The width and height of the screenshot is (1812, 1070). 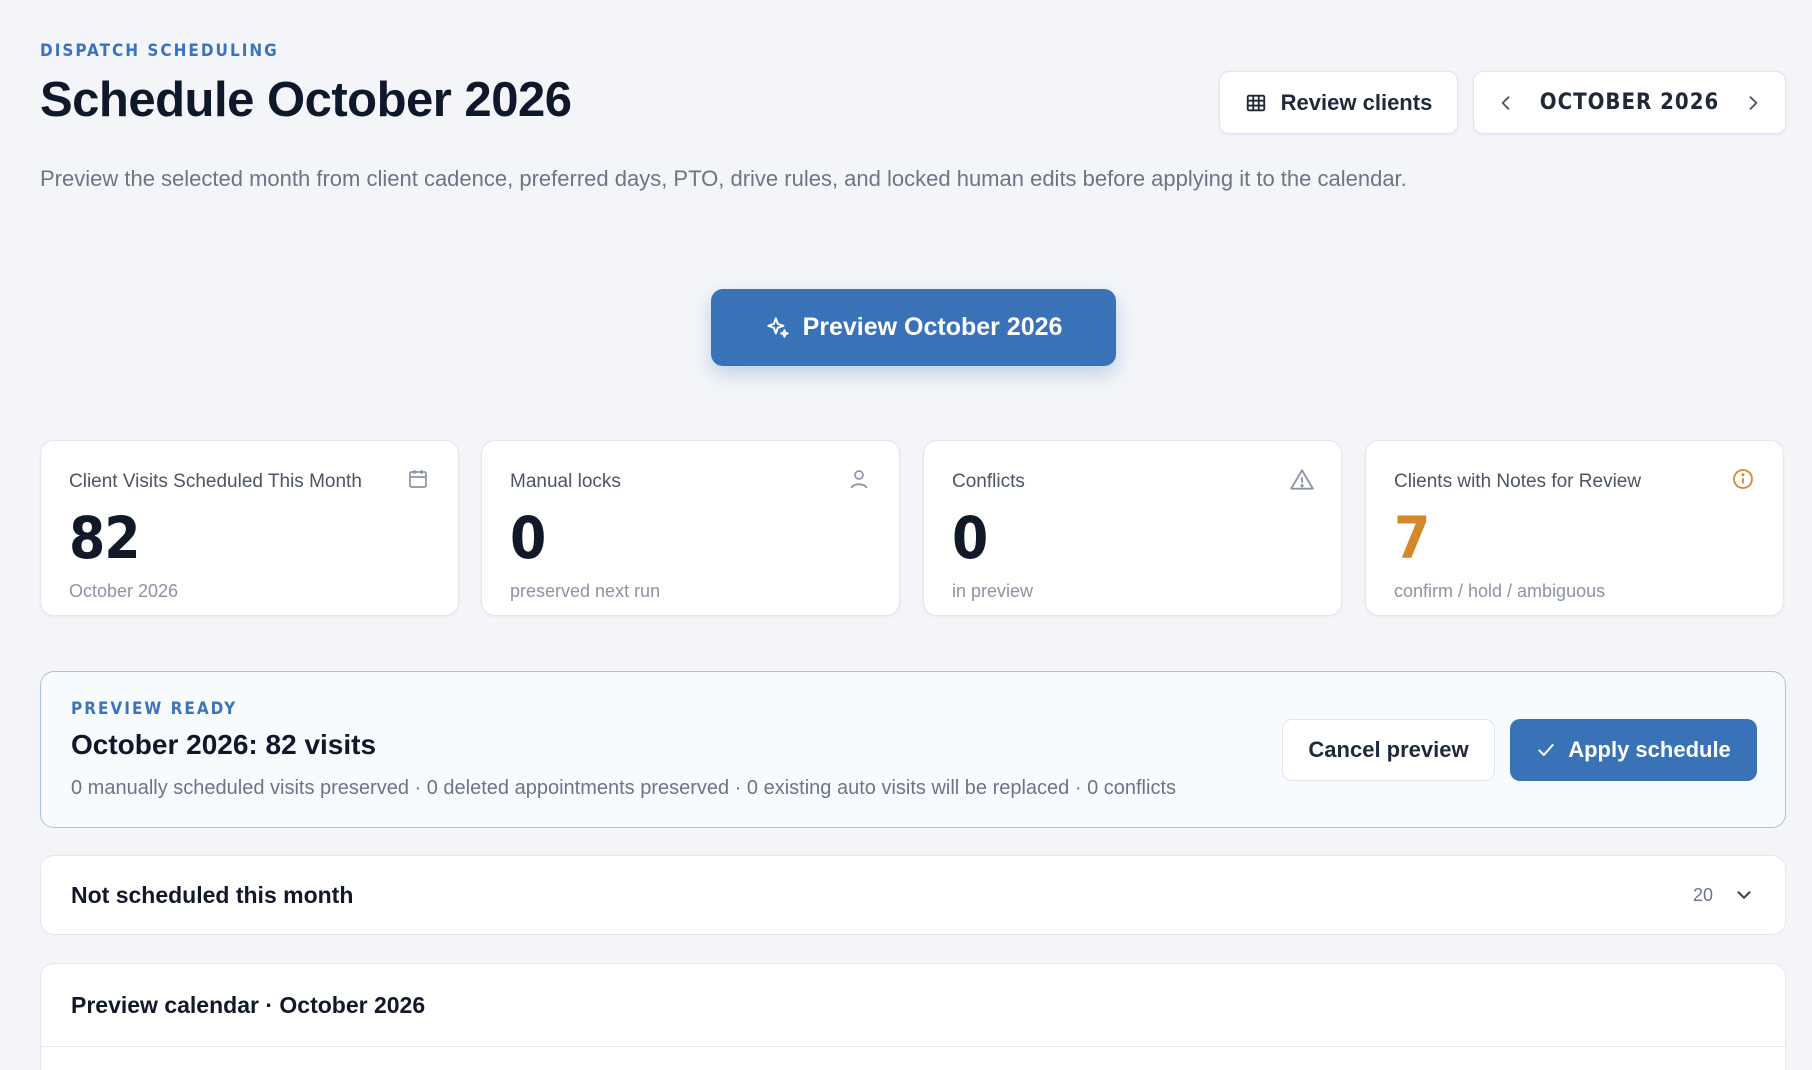 What do you see at coordinates (1649, 749) in the screenshot?
I see `apply-schedule-label: Apply schedule` at bounding box center [1649, 749].